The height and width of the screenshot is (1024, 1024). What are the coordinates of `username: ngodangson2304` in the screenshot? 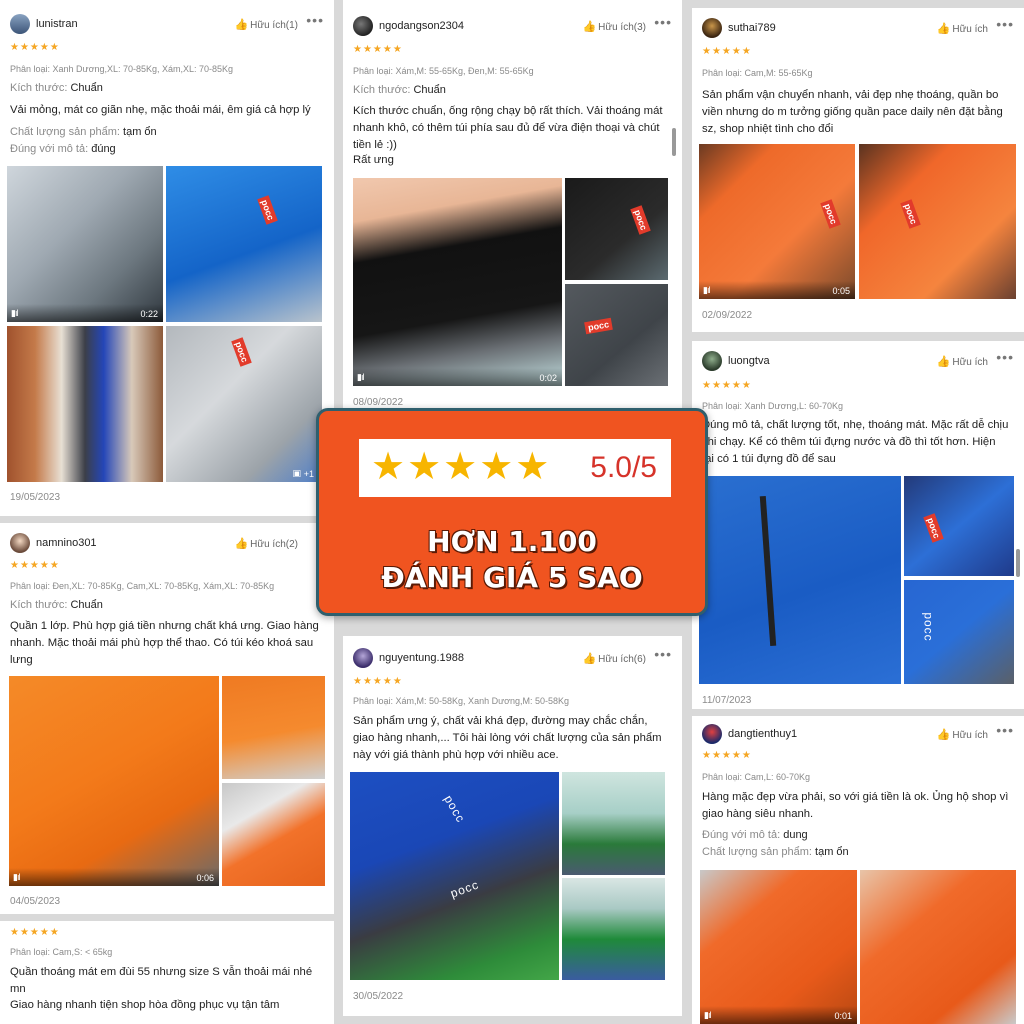 It's located at (421, 26).